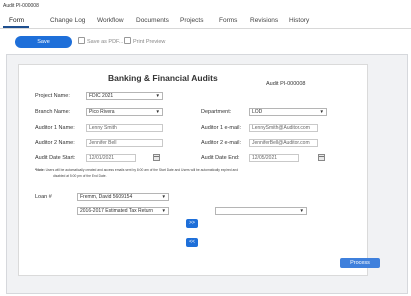  I want to click on pdf-icon, so click(81, 40).